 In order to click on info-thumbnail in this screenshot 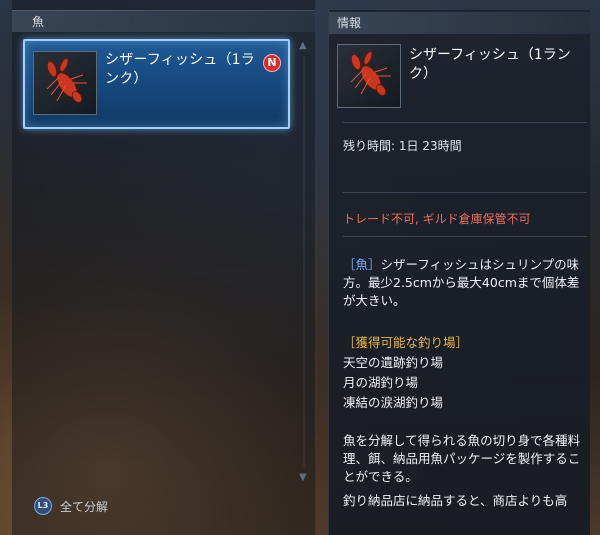, I will do `click(369, 76)`.